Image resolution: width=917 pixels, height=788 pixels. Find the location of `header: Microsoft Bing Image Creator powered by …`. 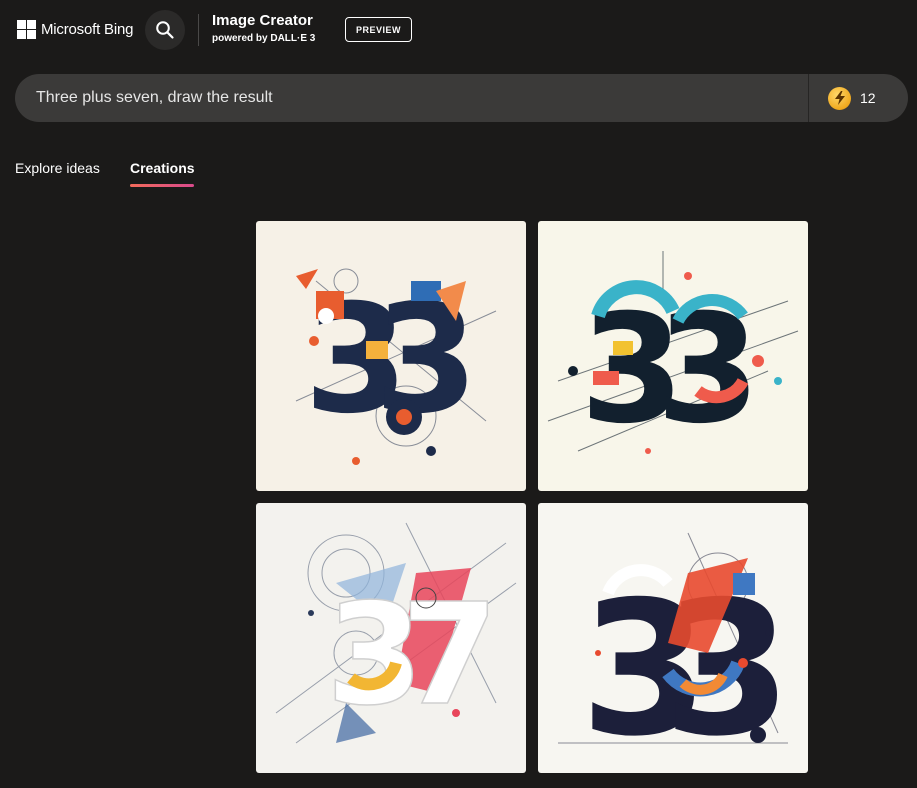

header: Microsoft Bing Image Creator powered by … is located at coordinates (458, 31).